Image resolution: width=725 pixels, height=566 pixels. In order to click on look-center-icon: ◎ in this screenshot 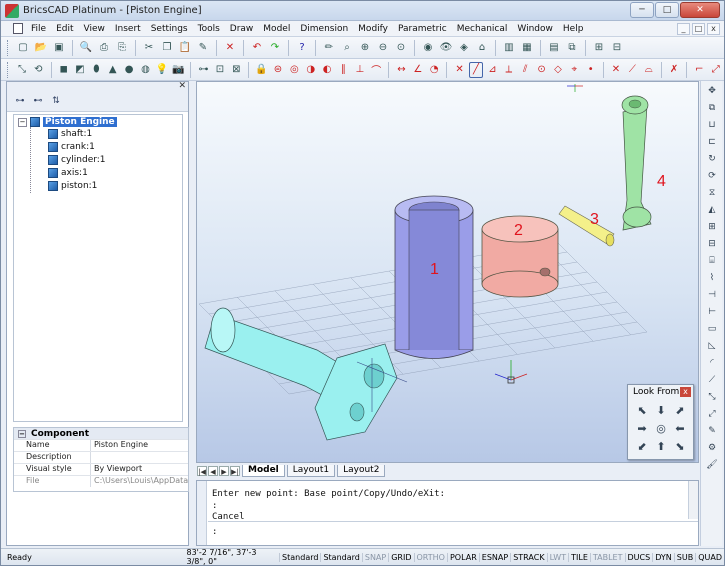, I will do `click(661, 428)`.